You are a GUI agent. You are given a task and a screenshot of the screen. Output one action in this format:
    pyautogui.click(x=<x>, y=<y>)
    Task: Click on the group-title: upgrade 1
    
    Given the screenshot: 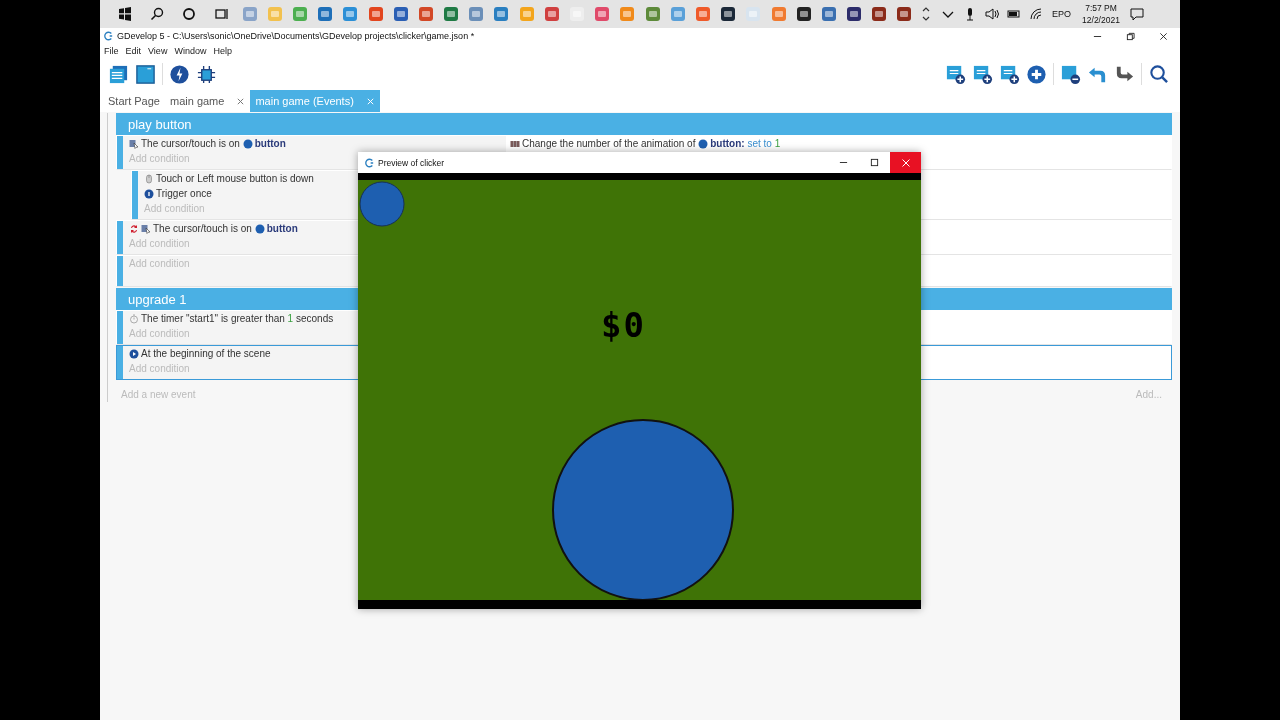 What is the action you would take?
    pyautogui.click(x=157, y=299)
    